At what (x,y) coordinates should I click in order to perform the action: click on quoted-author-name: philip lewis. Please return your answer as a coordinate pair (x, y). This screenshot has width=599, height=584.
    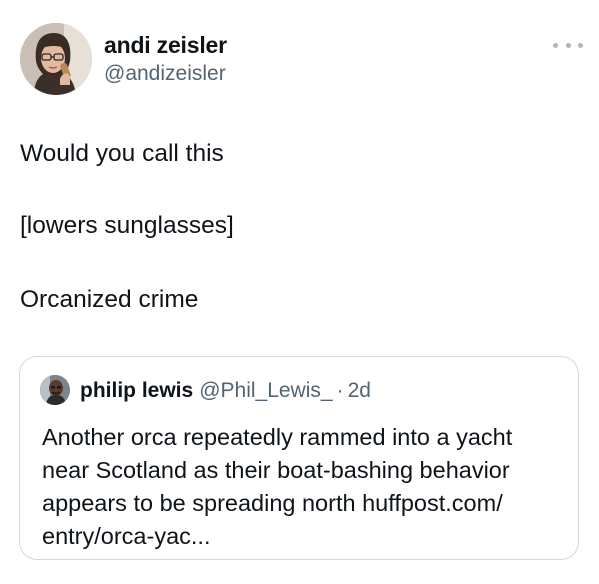
    Looking at the image, I should click on (136, 390).